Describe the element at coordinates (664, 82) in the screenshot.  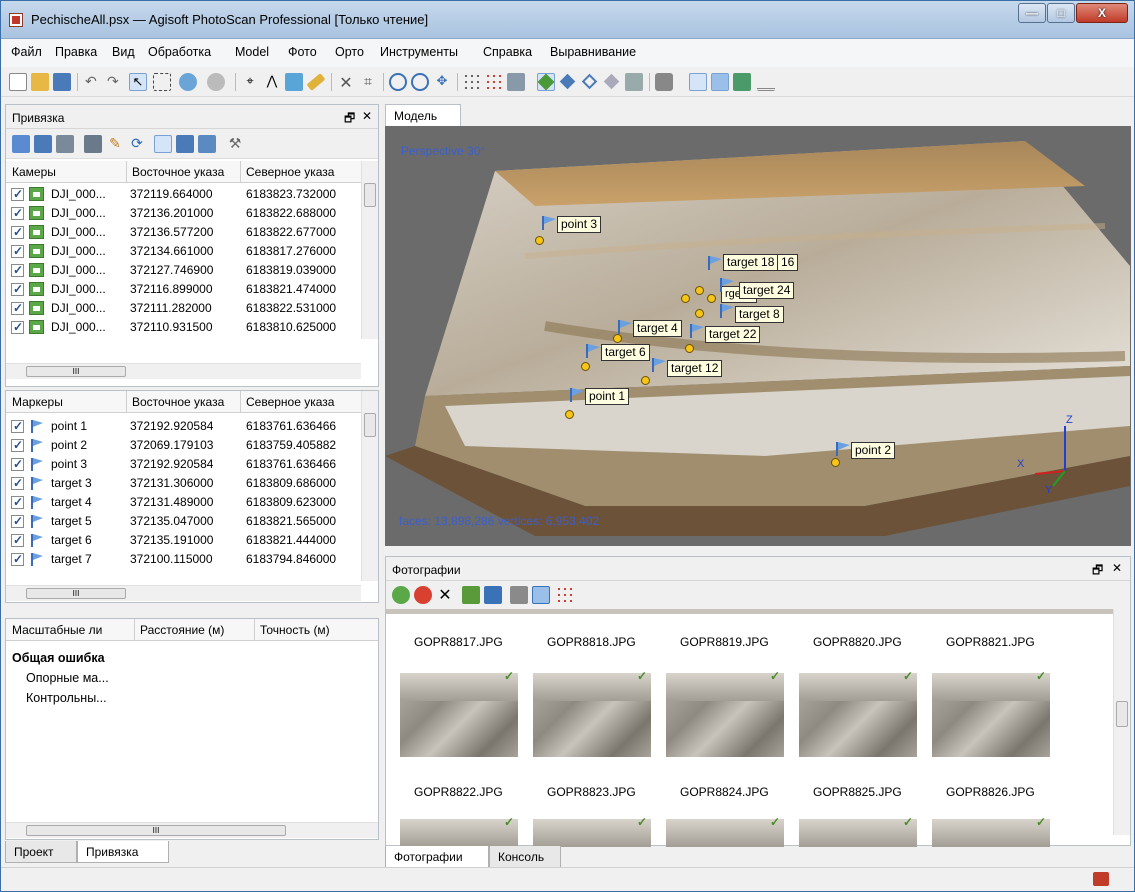
I see `show-cameras-icon` at that location.